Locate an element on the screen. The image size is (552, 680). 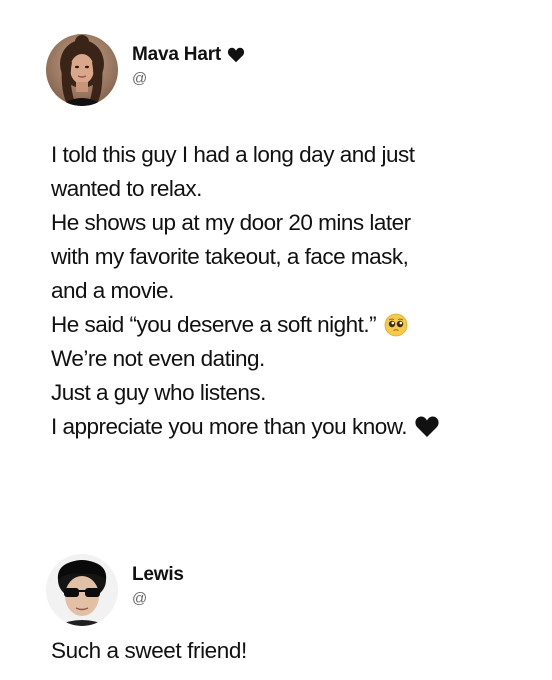
tweet-line: with my favorite takeout, a face mask, is located at coordinates (291, 257).